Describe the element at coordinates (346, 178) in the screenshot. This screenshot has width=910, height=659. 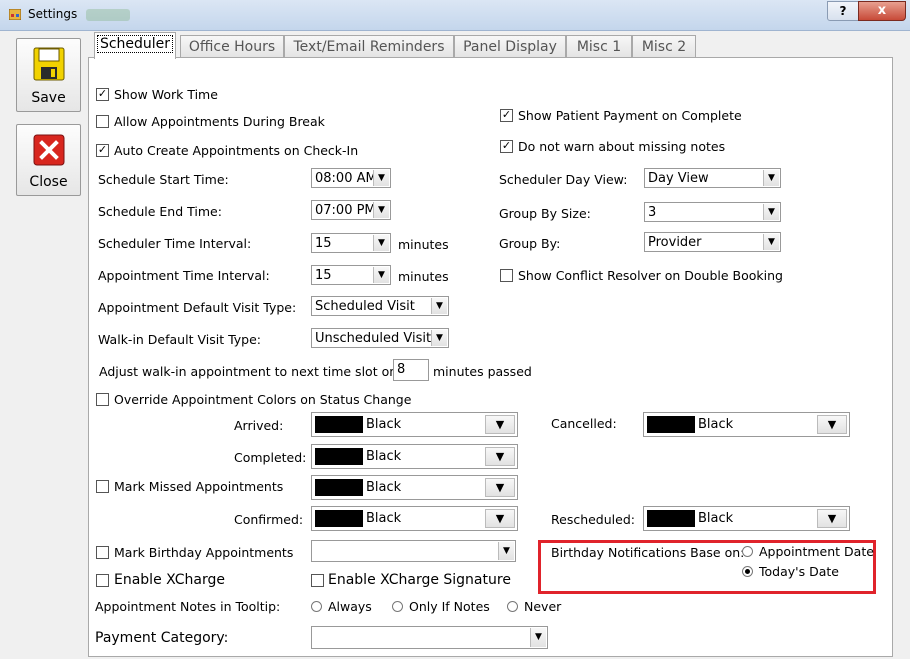
I see `start-time-value: 08:00 AM` at that location.